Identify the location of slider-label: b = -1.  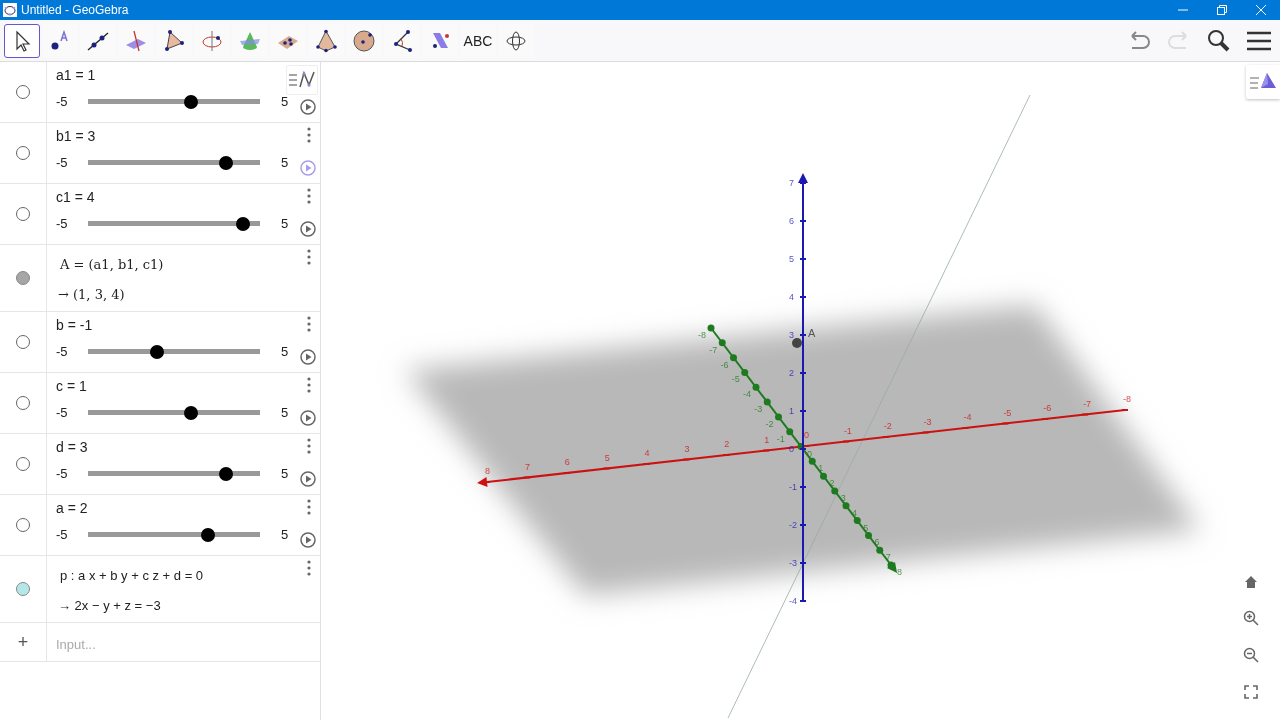
(74, 325).